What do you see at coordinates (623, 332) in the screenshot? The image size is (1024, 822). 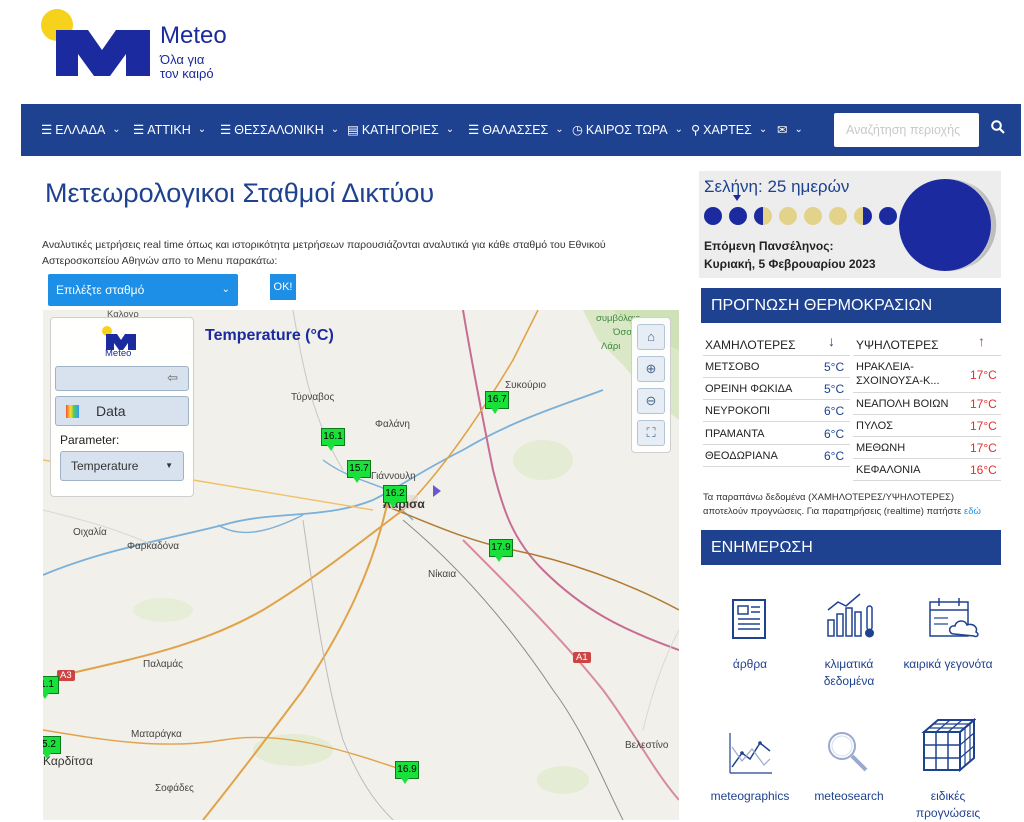 I see `map-label-osso: Όσσ` at bounding box center [623, 332].